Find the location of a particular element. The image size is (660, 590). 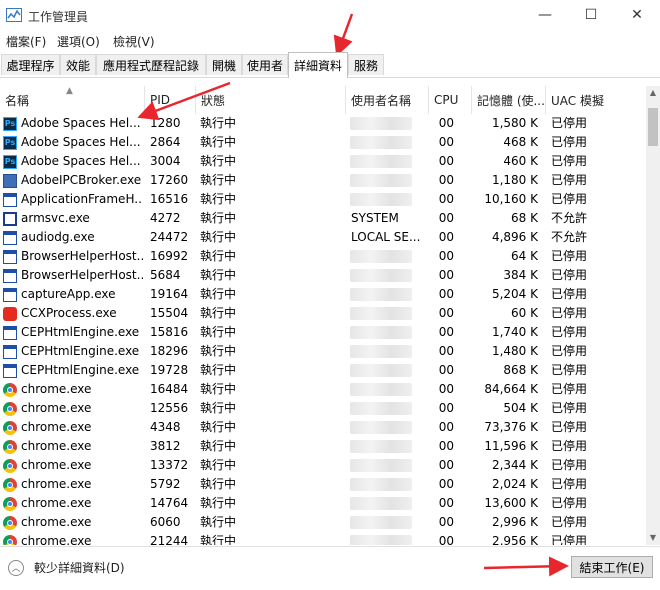

memory-cell: 68 K is located at coordinates (524, 218).